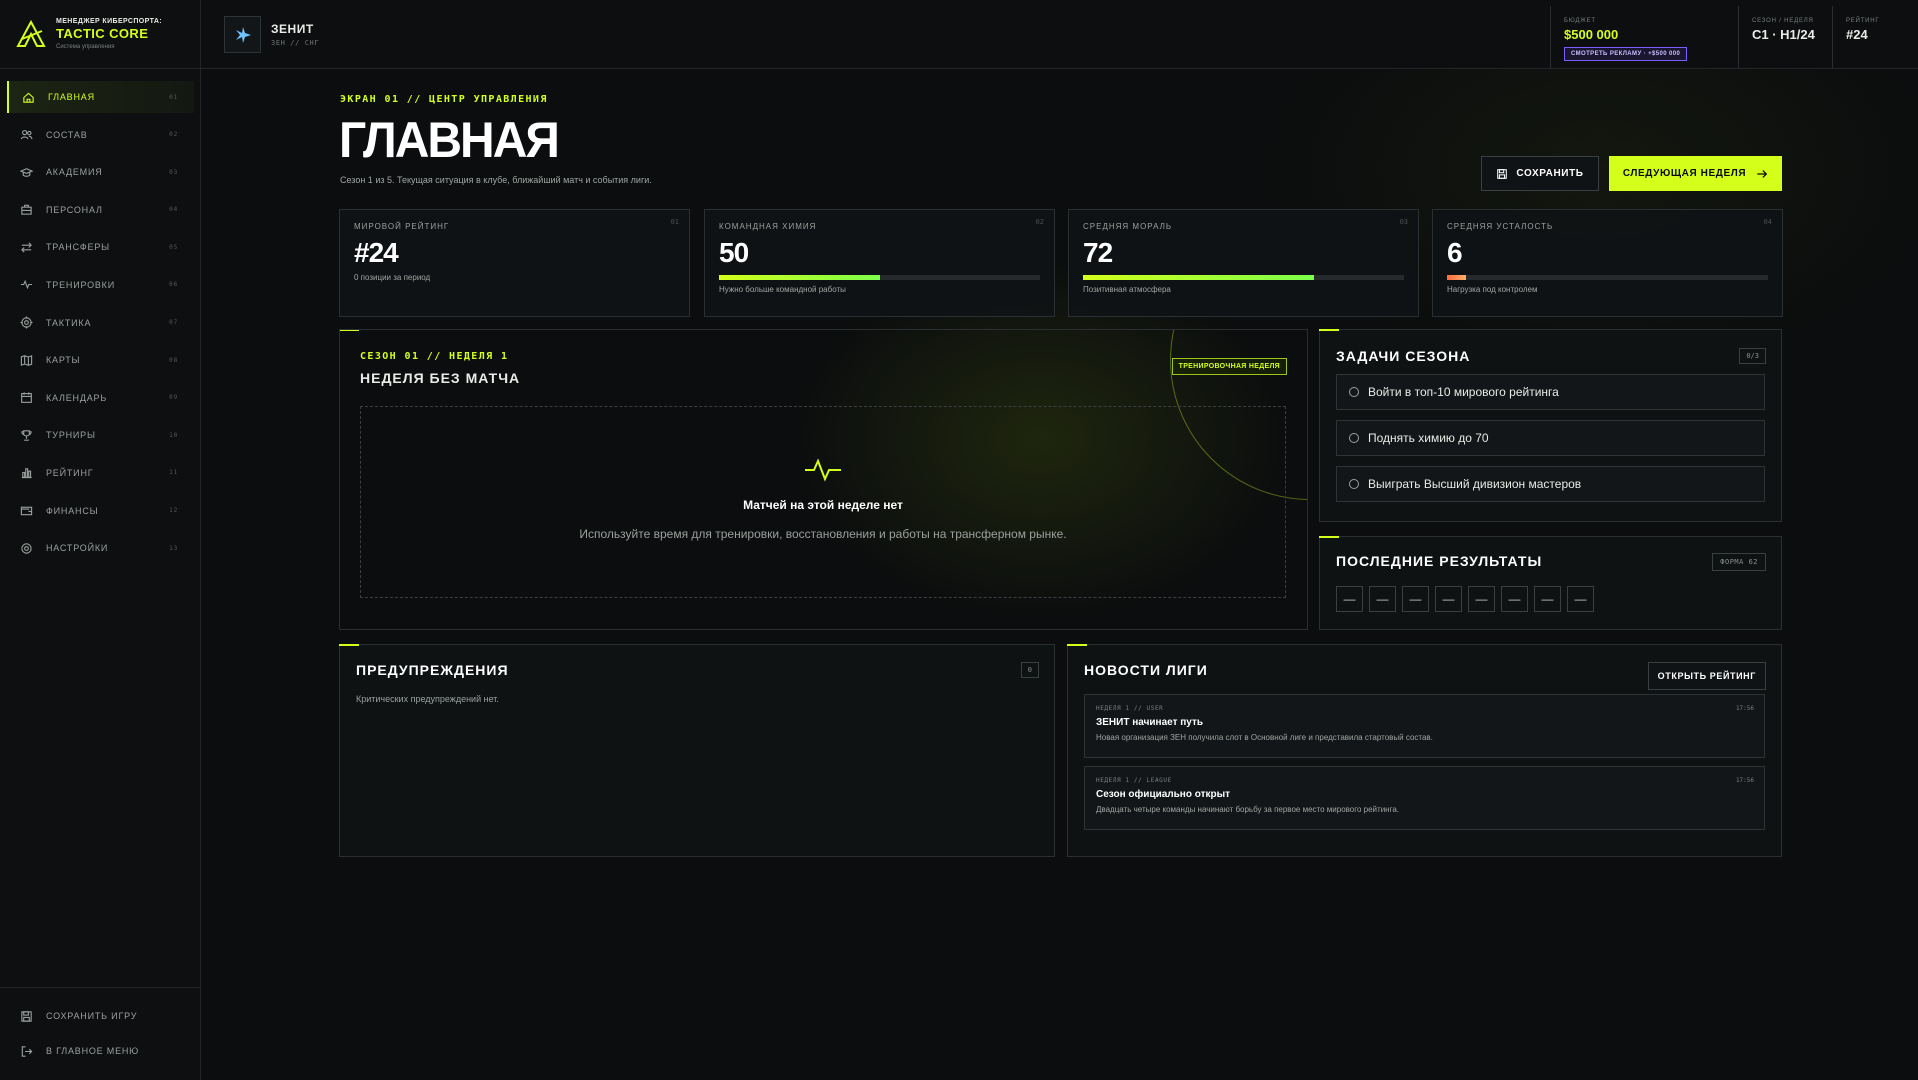  Describe the element at coordinates (100, 1051) in the screenshot. I see `main-menu-button: В ГЛАВНОЕ МЕНЮ` at that location.